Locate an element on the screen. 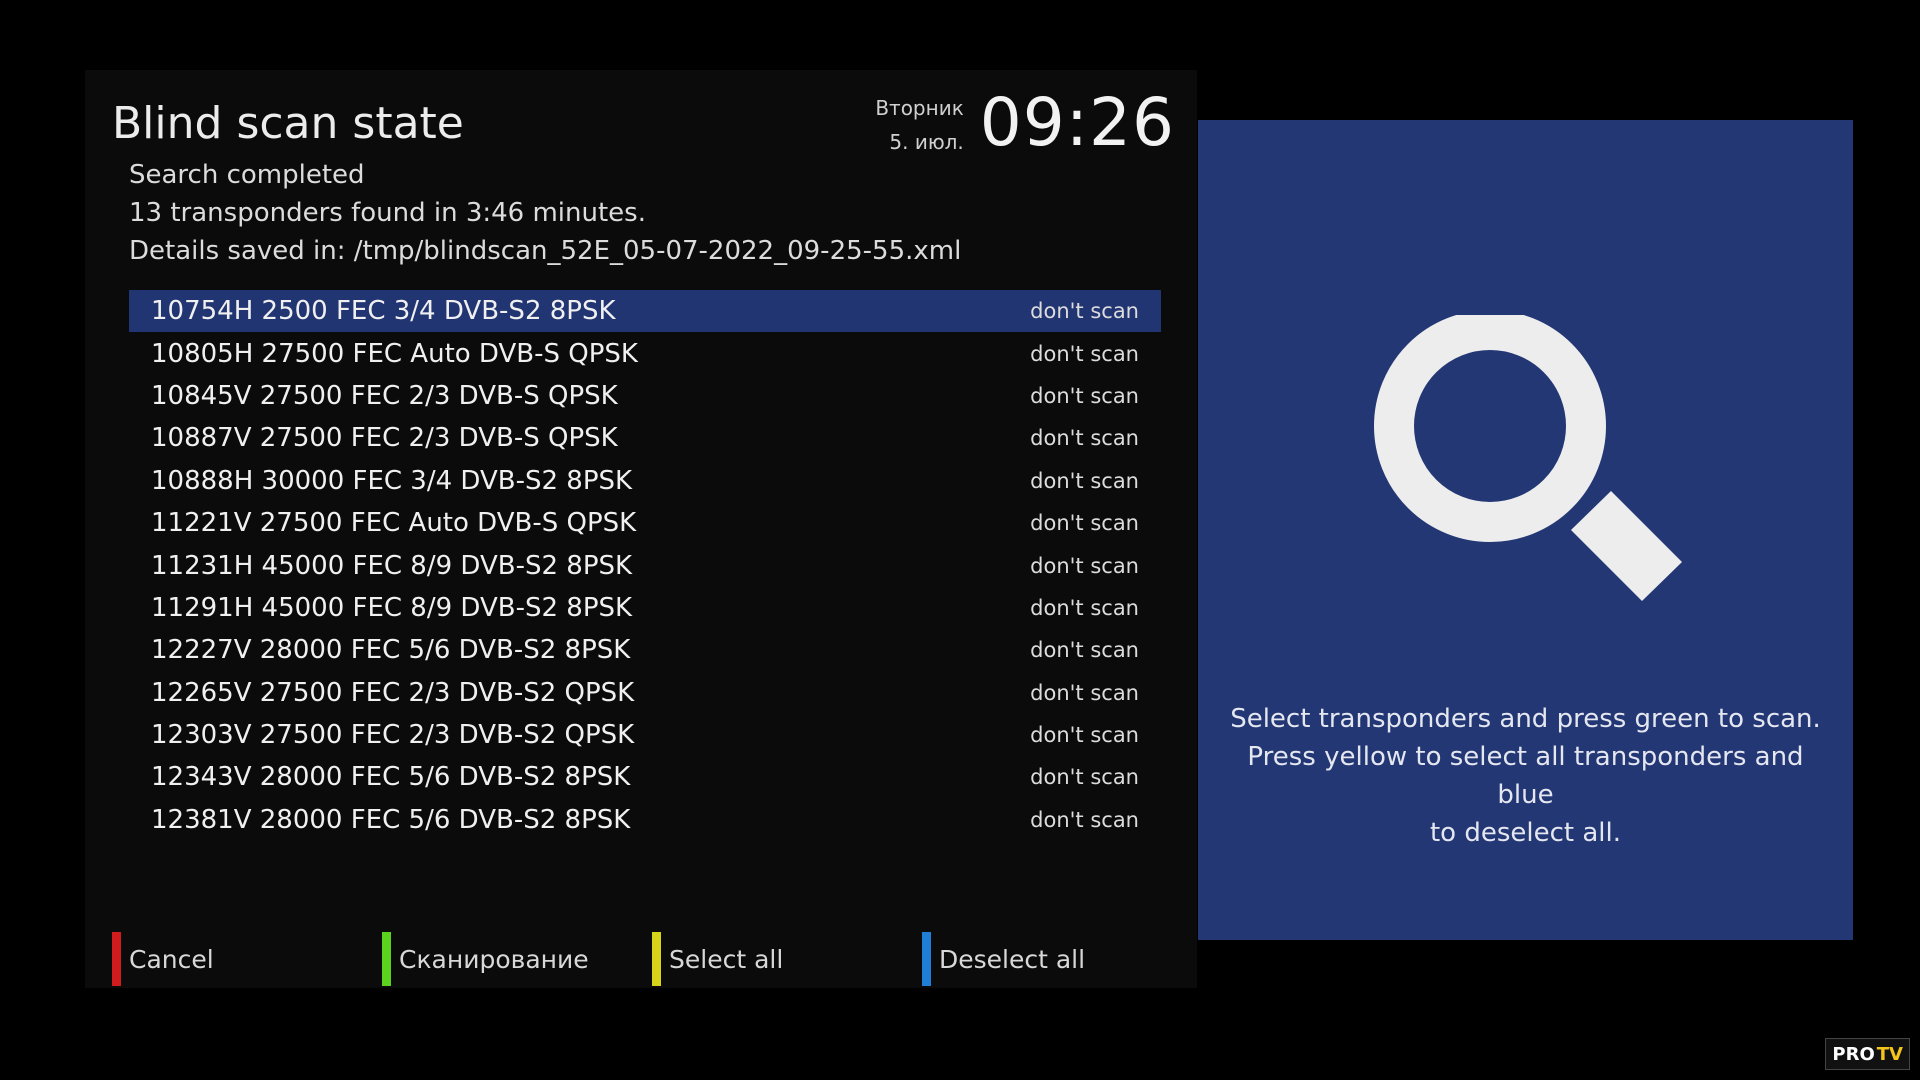 The height and width of the screenshot is (1080, 1920). select-all-label: Select all is located at coordinates (726, 959).